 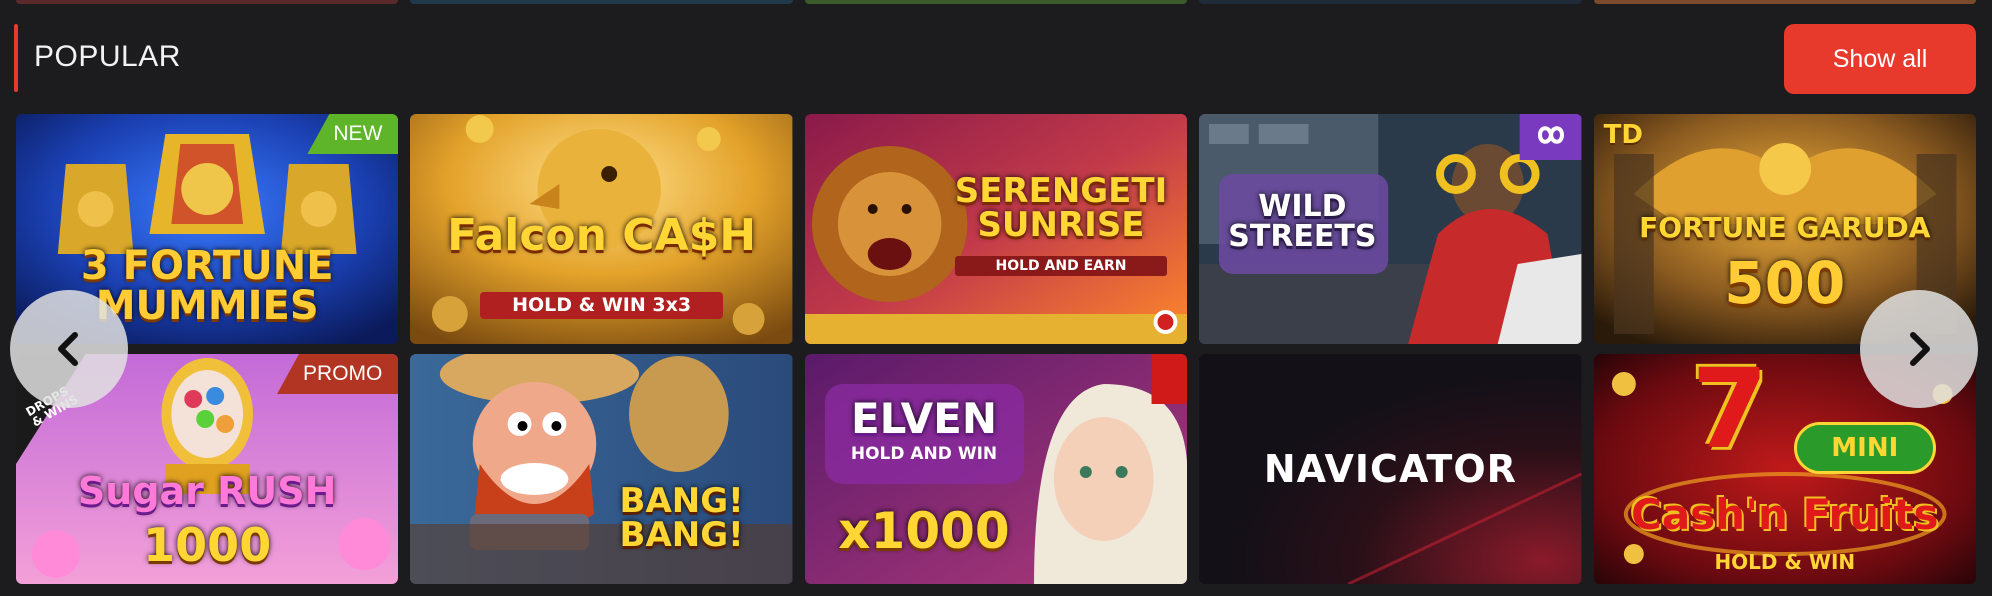 What do you see at coordinates (1785, 227) in the screenshot?
I see `game-title-line: FORTUNE GARUDA` at bounding box center [1785, 227].